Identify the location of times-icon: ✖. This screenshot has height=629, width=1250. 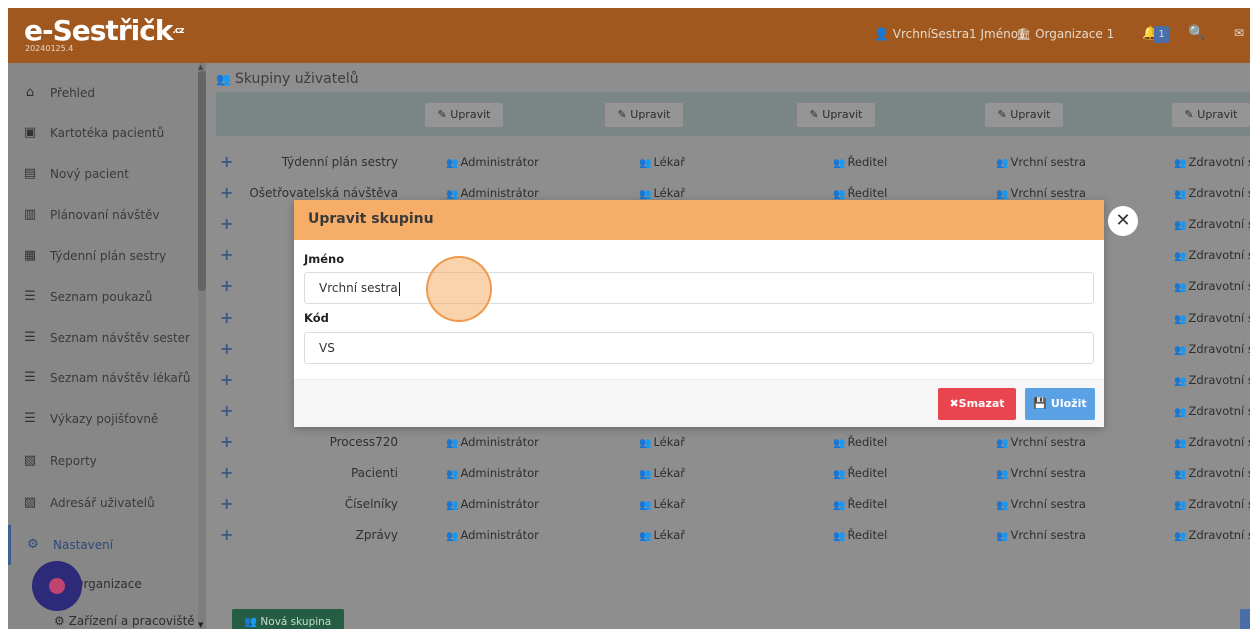
(954, 403).